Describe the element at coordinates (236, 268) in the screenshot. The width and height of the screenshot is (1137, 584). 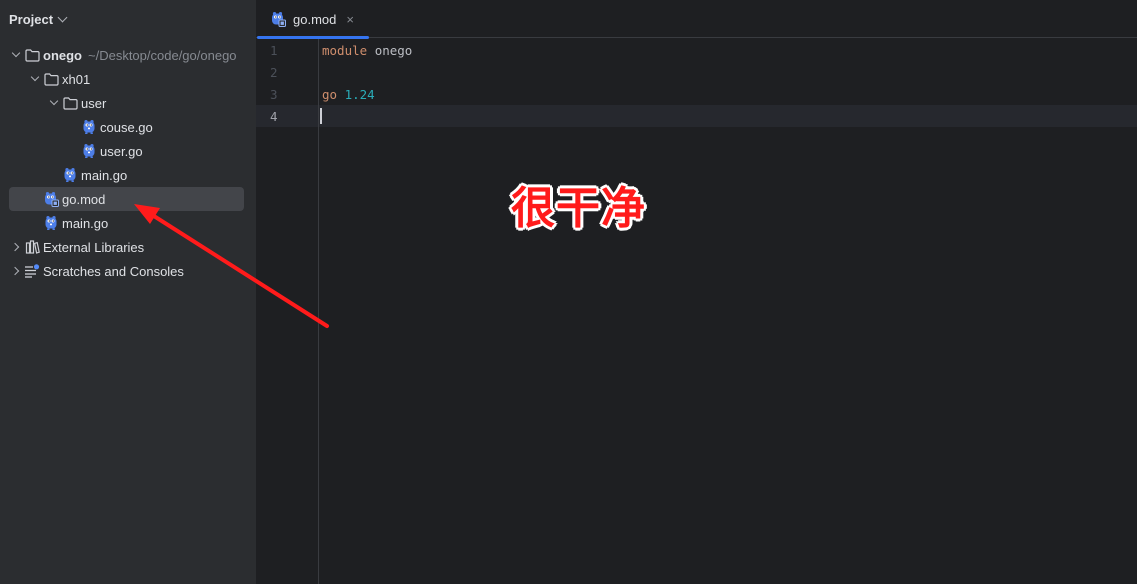
I see `annotation-arrow-shaft` at that location.